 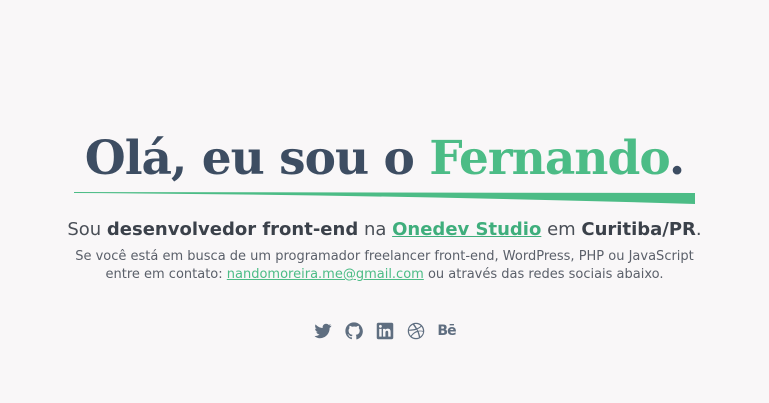 I want to click on twitter-link, so click(x=322, y=330).